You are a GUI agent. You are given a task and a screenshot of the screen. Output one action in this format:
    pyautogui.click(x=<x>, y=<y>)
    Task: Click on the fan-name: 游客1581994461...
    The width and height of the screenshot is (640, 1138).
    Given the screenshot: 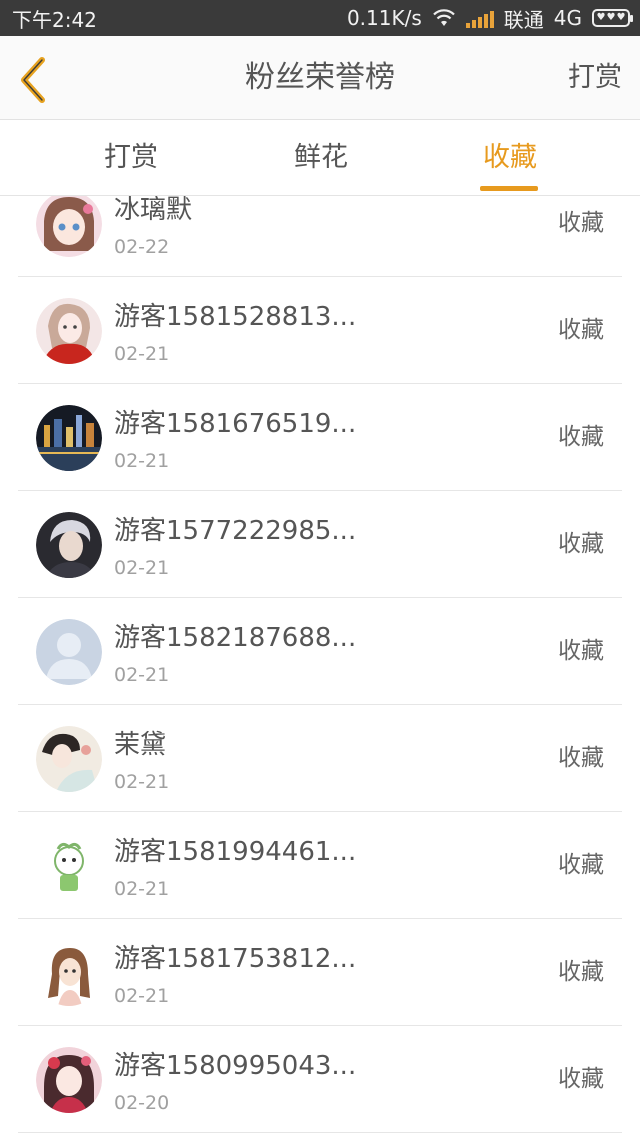 What is the action you would take?
    pyautogui.click(x=235, y=852)
    